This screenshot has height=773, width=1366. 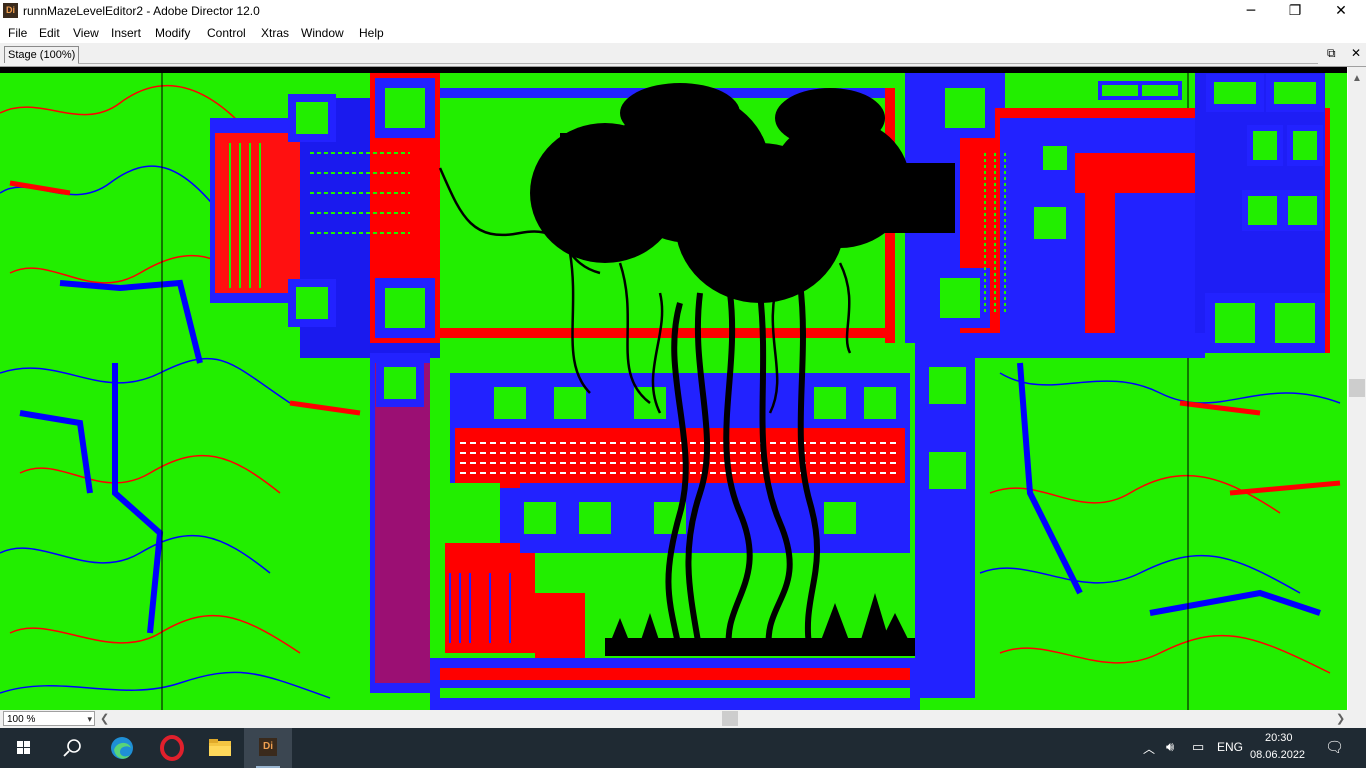 I want to click on chevron-up-icon: ︿, so click(x=1149, y=748).